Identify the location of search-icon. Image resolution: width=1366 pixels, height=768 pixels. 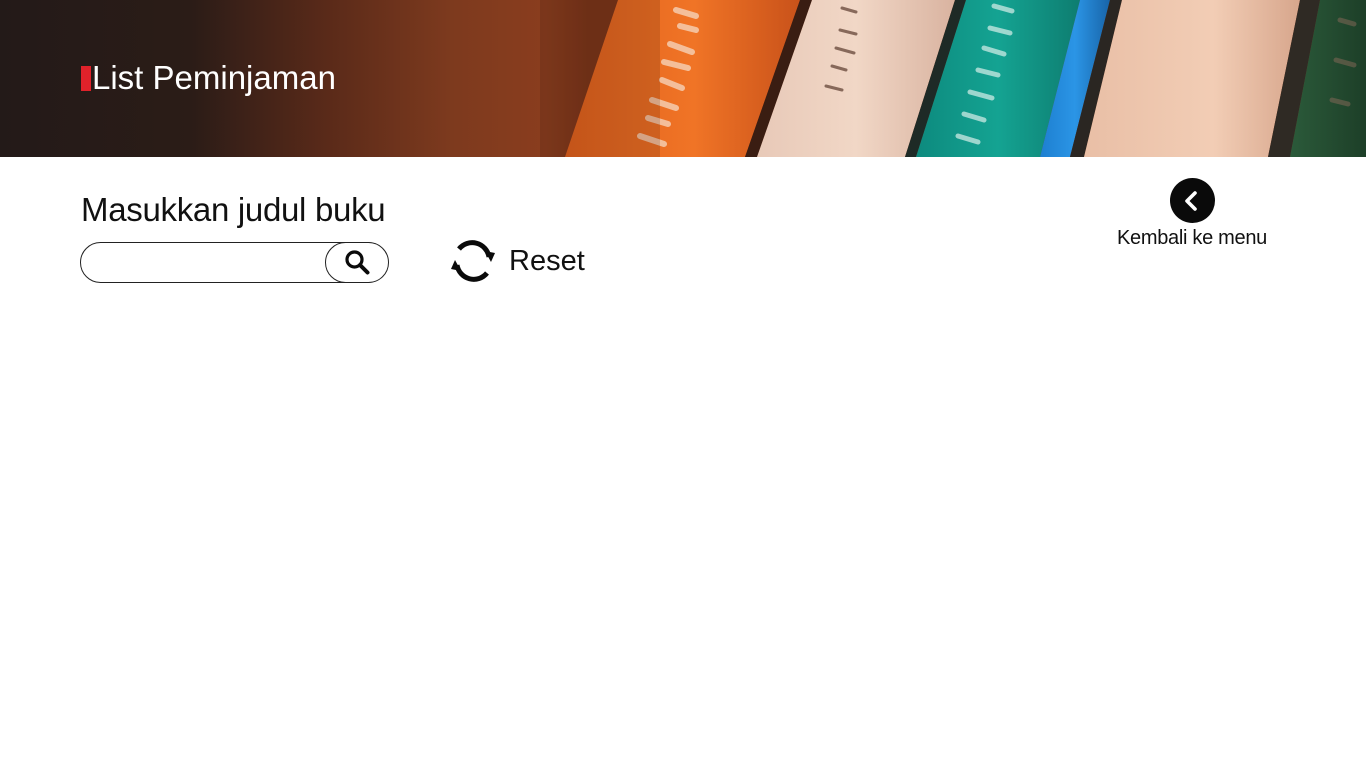
(356, 262).